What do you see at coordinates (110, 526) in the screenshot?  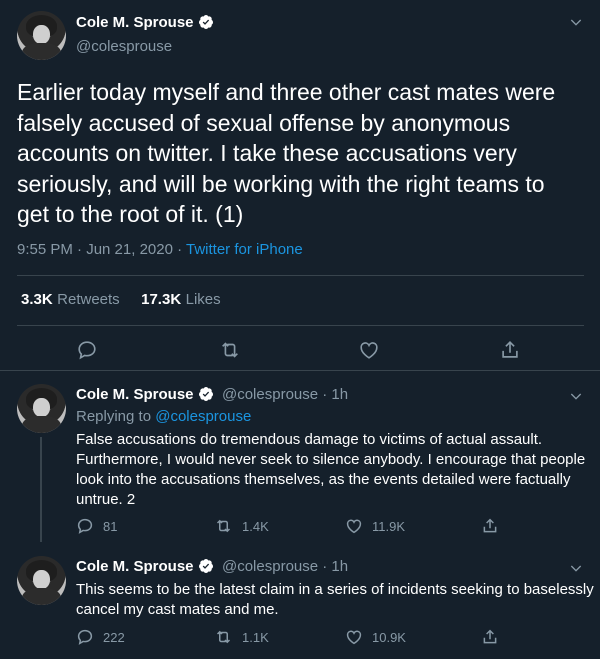 I see `reply-count: 81` at bounding box center [110, 526].